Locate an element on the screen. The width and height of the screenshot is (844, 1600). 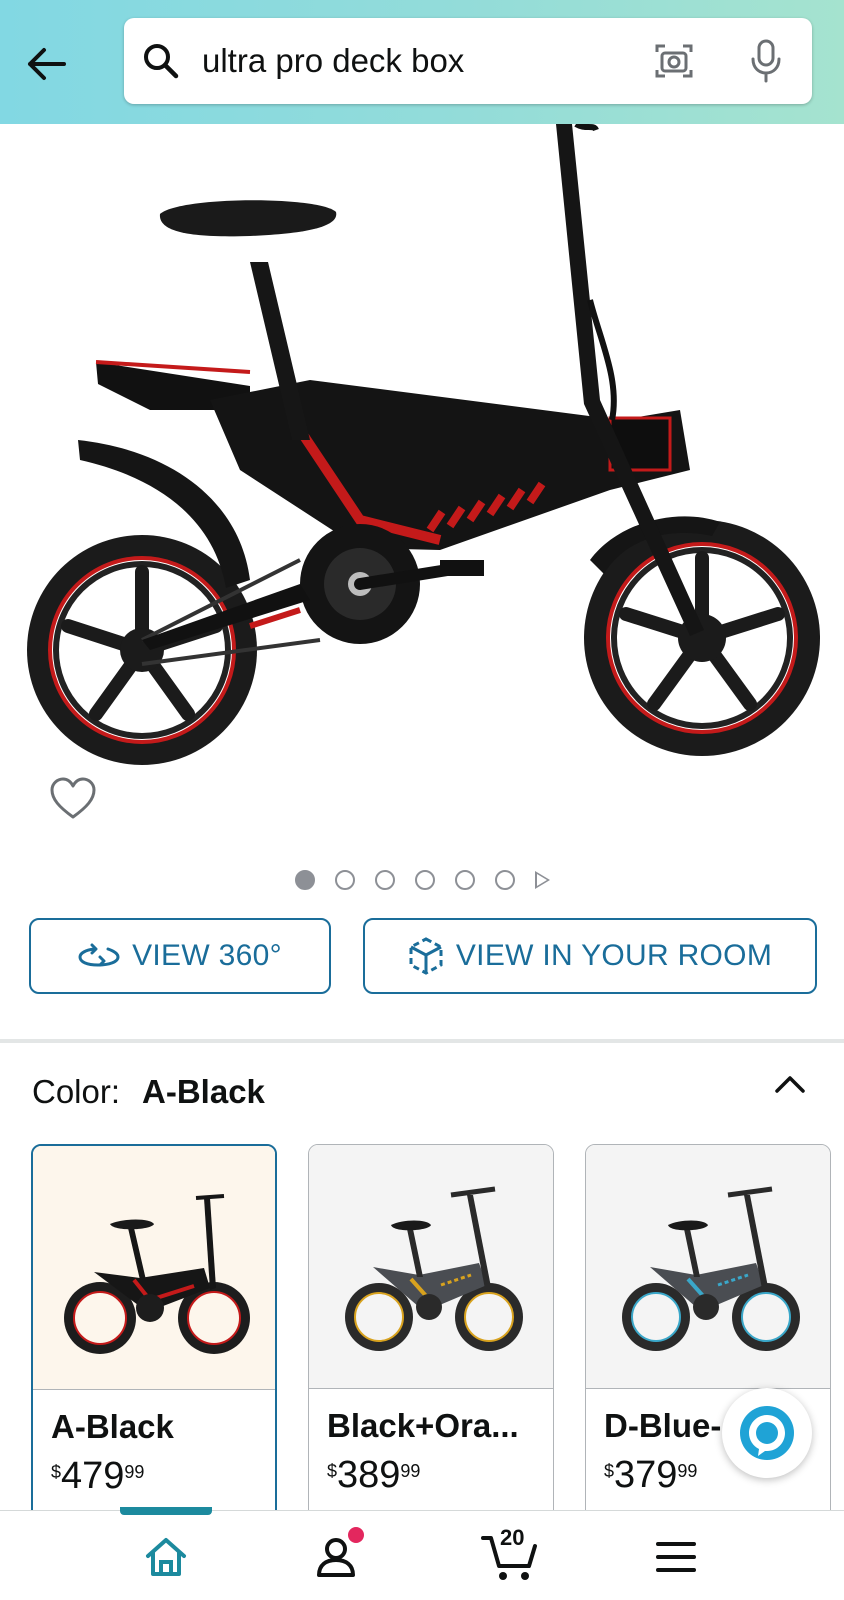
price-whole: 479 is located at coordinates (93, 1476).